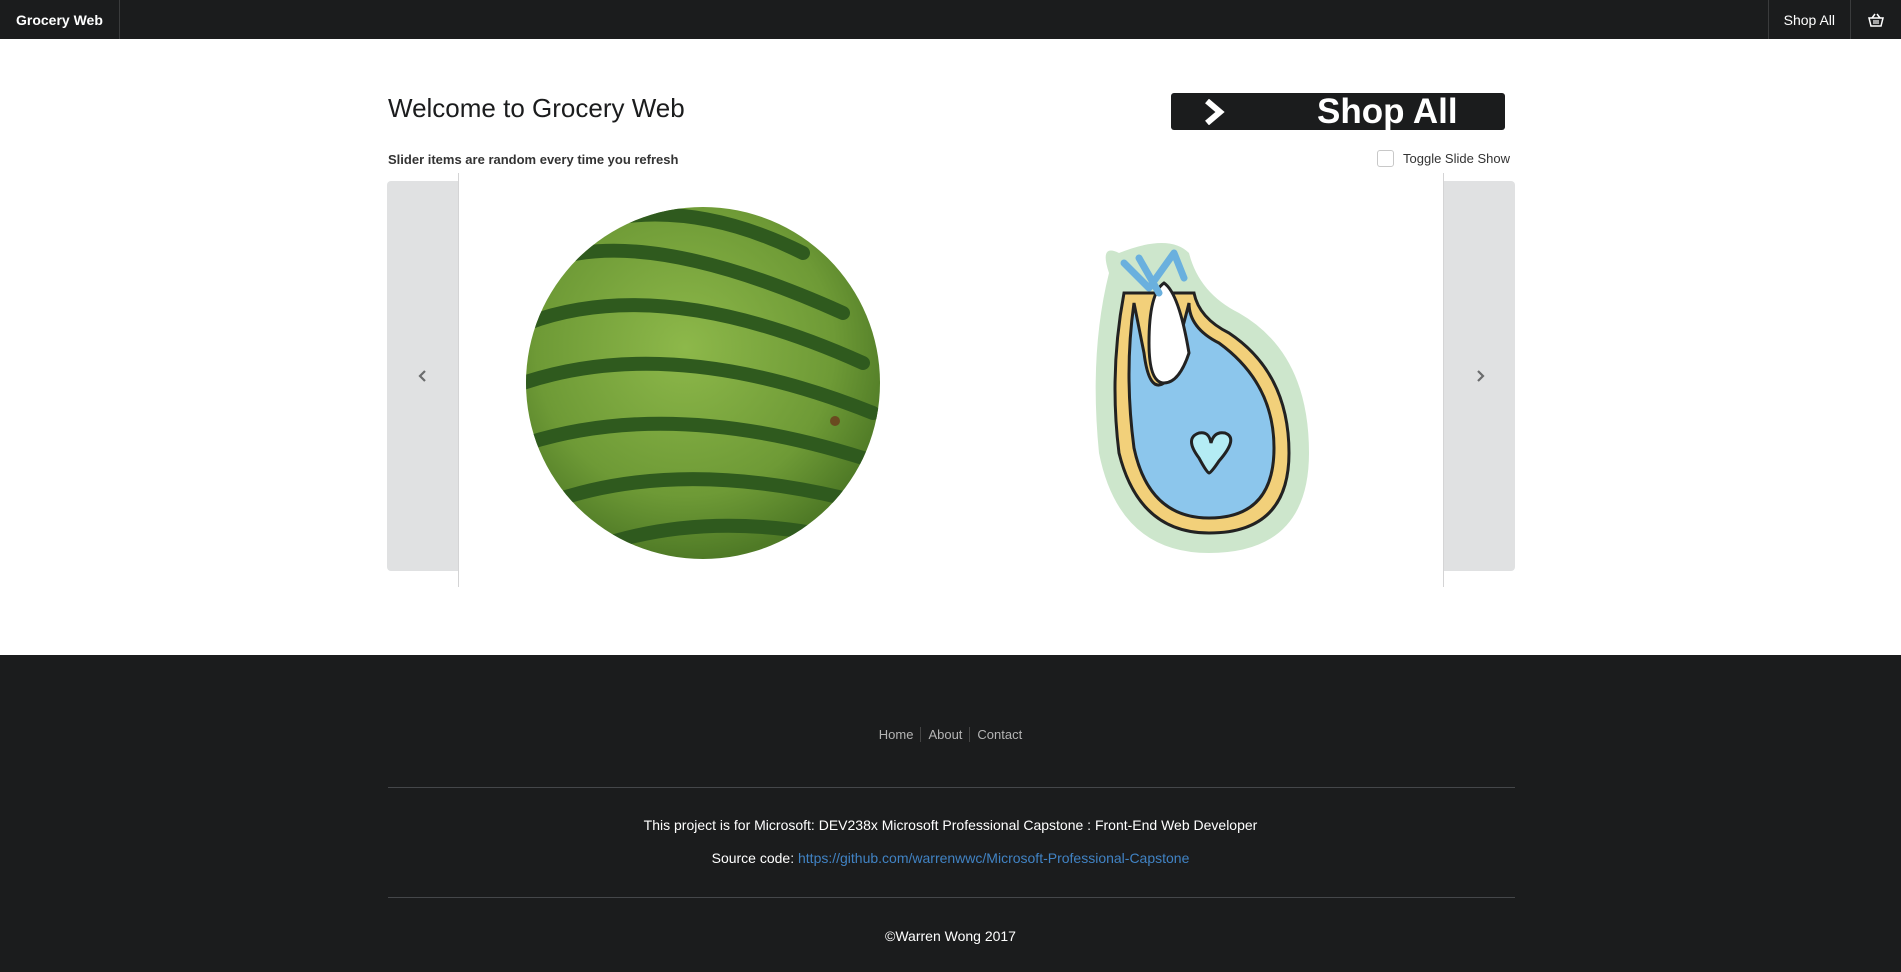 The height and width of the screenshot is (972, 1901). I want to click on shop-all-banner: Shop All, so click(1338, 111).